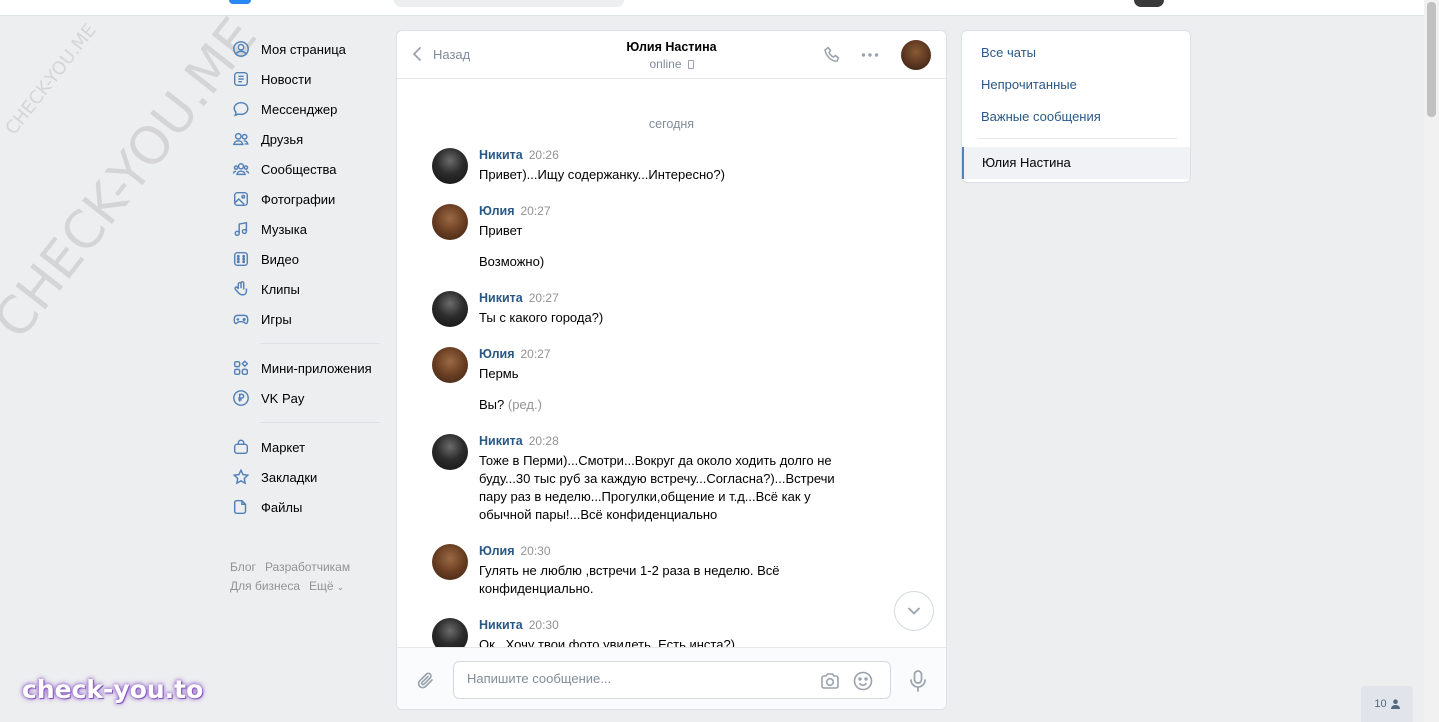 The width and height of the screenshot is (1439, 722). I want to click on nav-bookmarks: Закладки, so click(305, 477).